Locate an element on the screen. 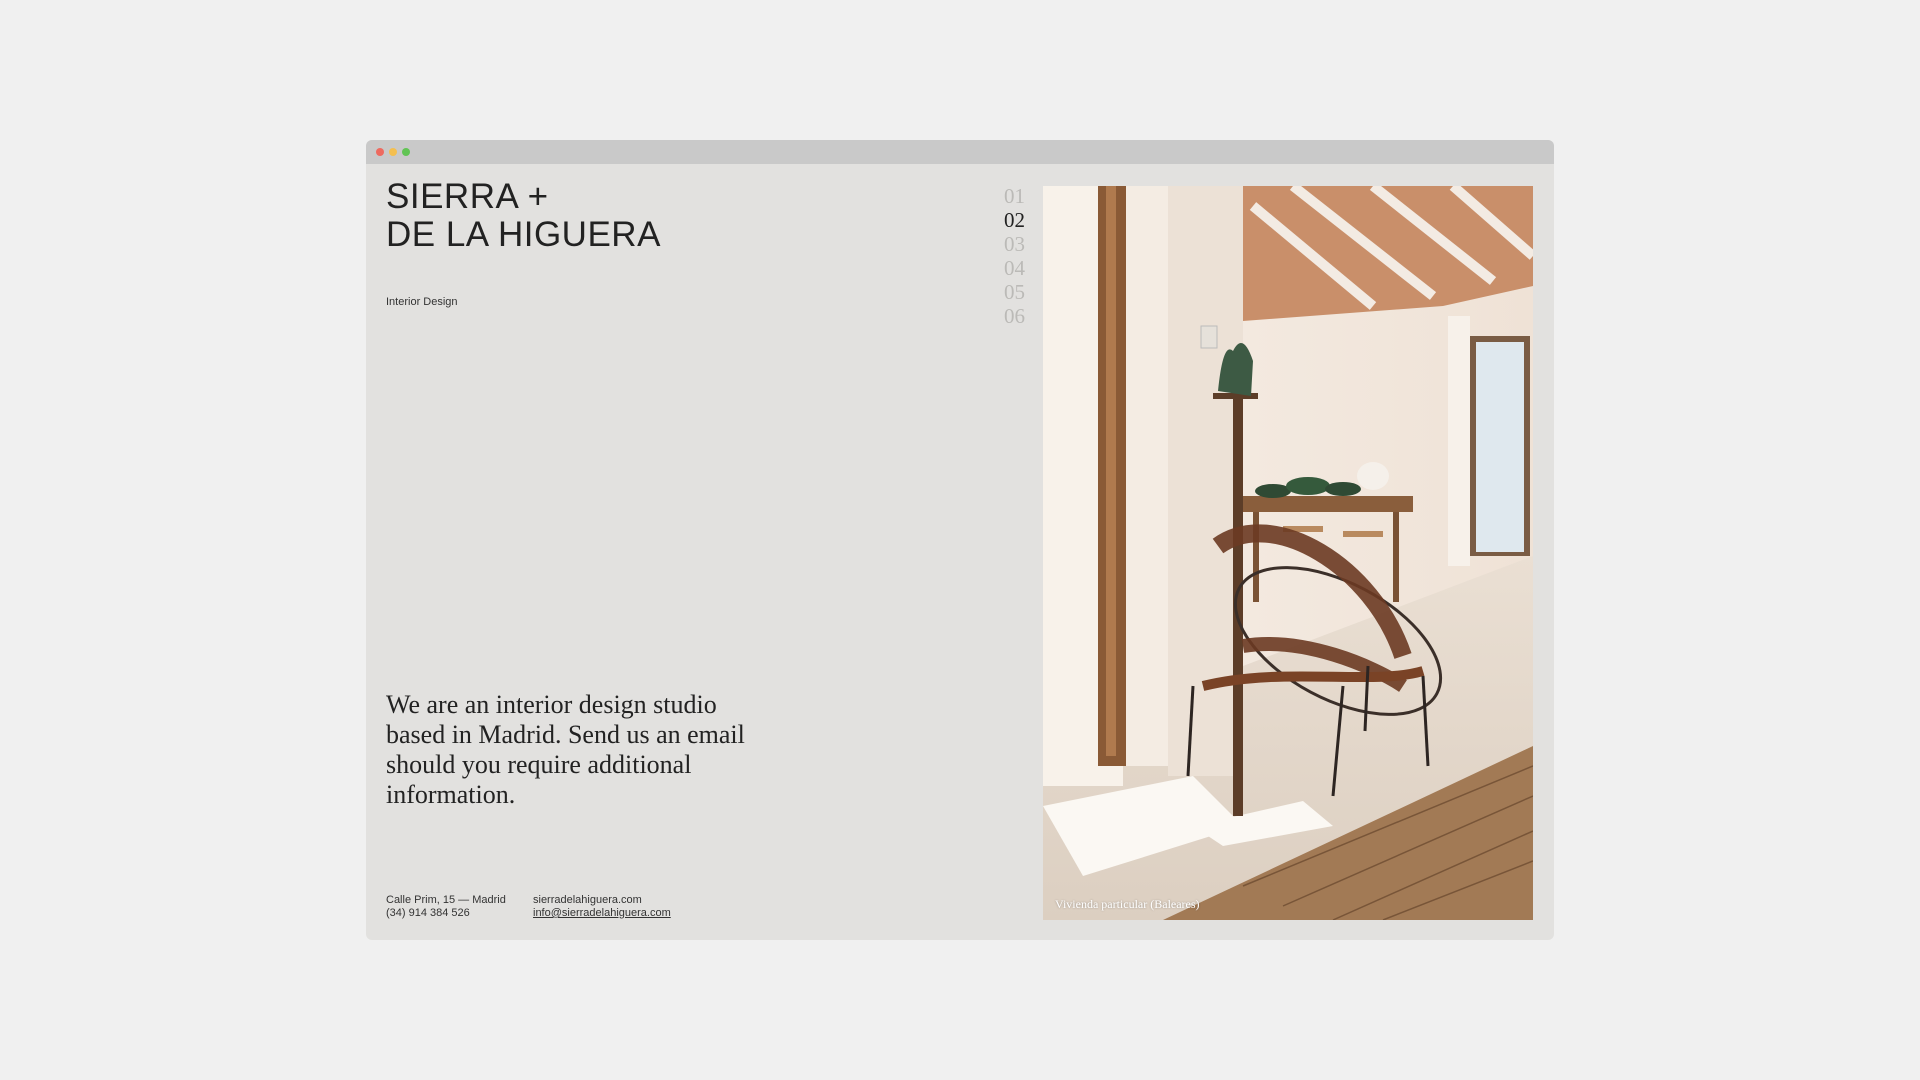 The width and height of the screenshot is (1920, 1080). contact-address-block: Calle Prim, 15 — Madrid (34) 914 384 526 is located at coordinates (446, 907).